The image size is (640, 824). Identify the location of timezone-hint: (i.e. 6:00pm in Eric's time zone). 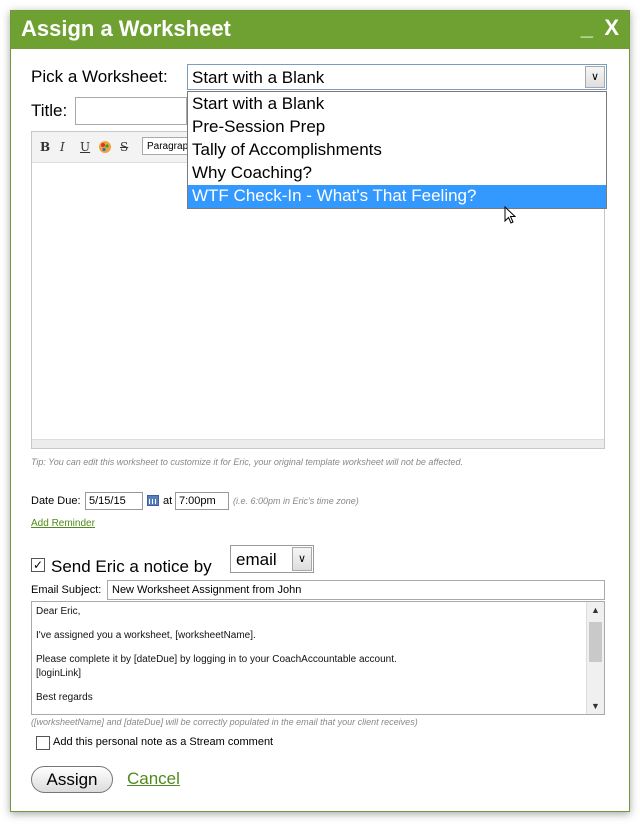
(296, 501).